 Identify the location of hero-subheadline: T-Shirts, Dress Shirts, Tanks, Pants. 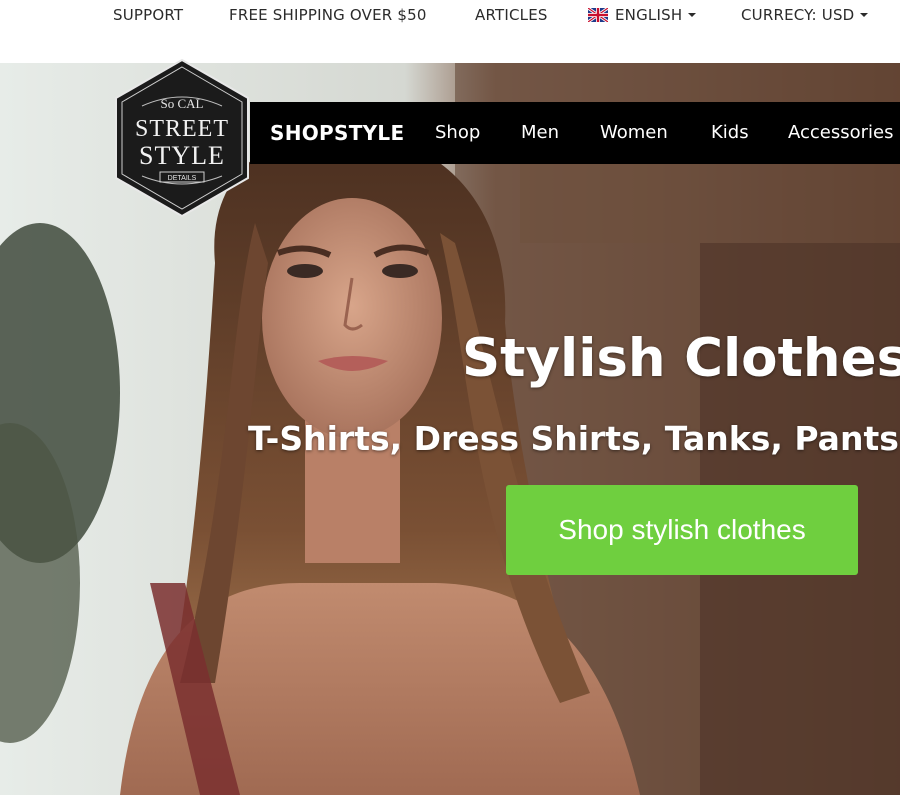
(573, 438).